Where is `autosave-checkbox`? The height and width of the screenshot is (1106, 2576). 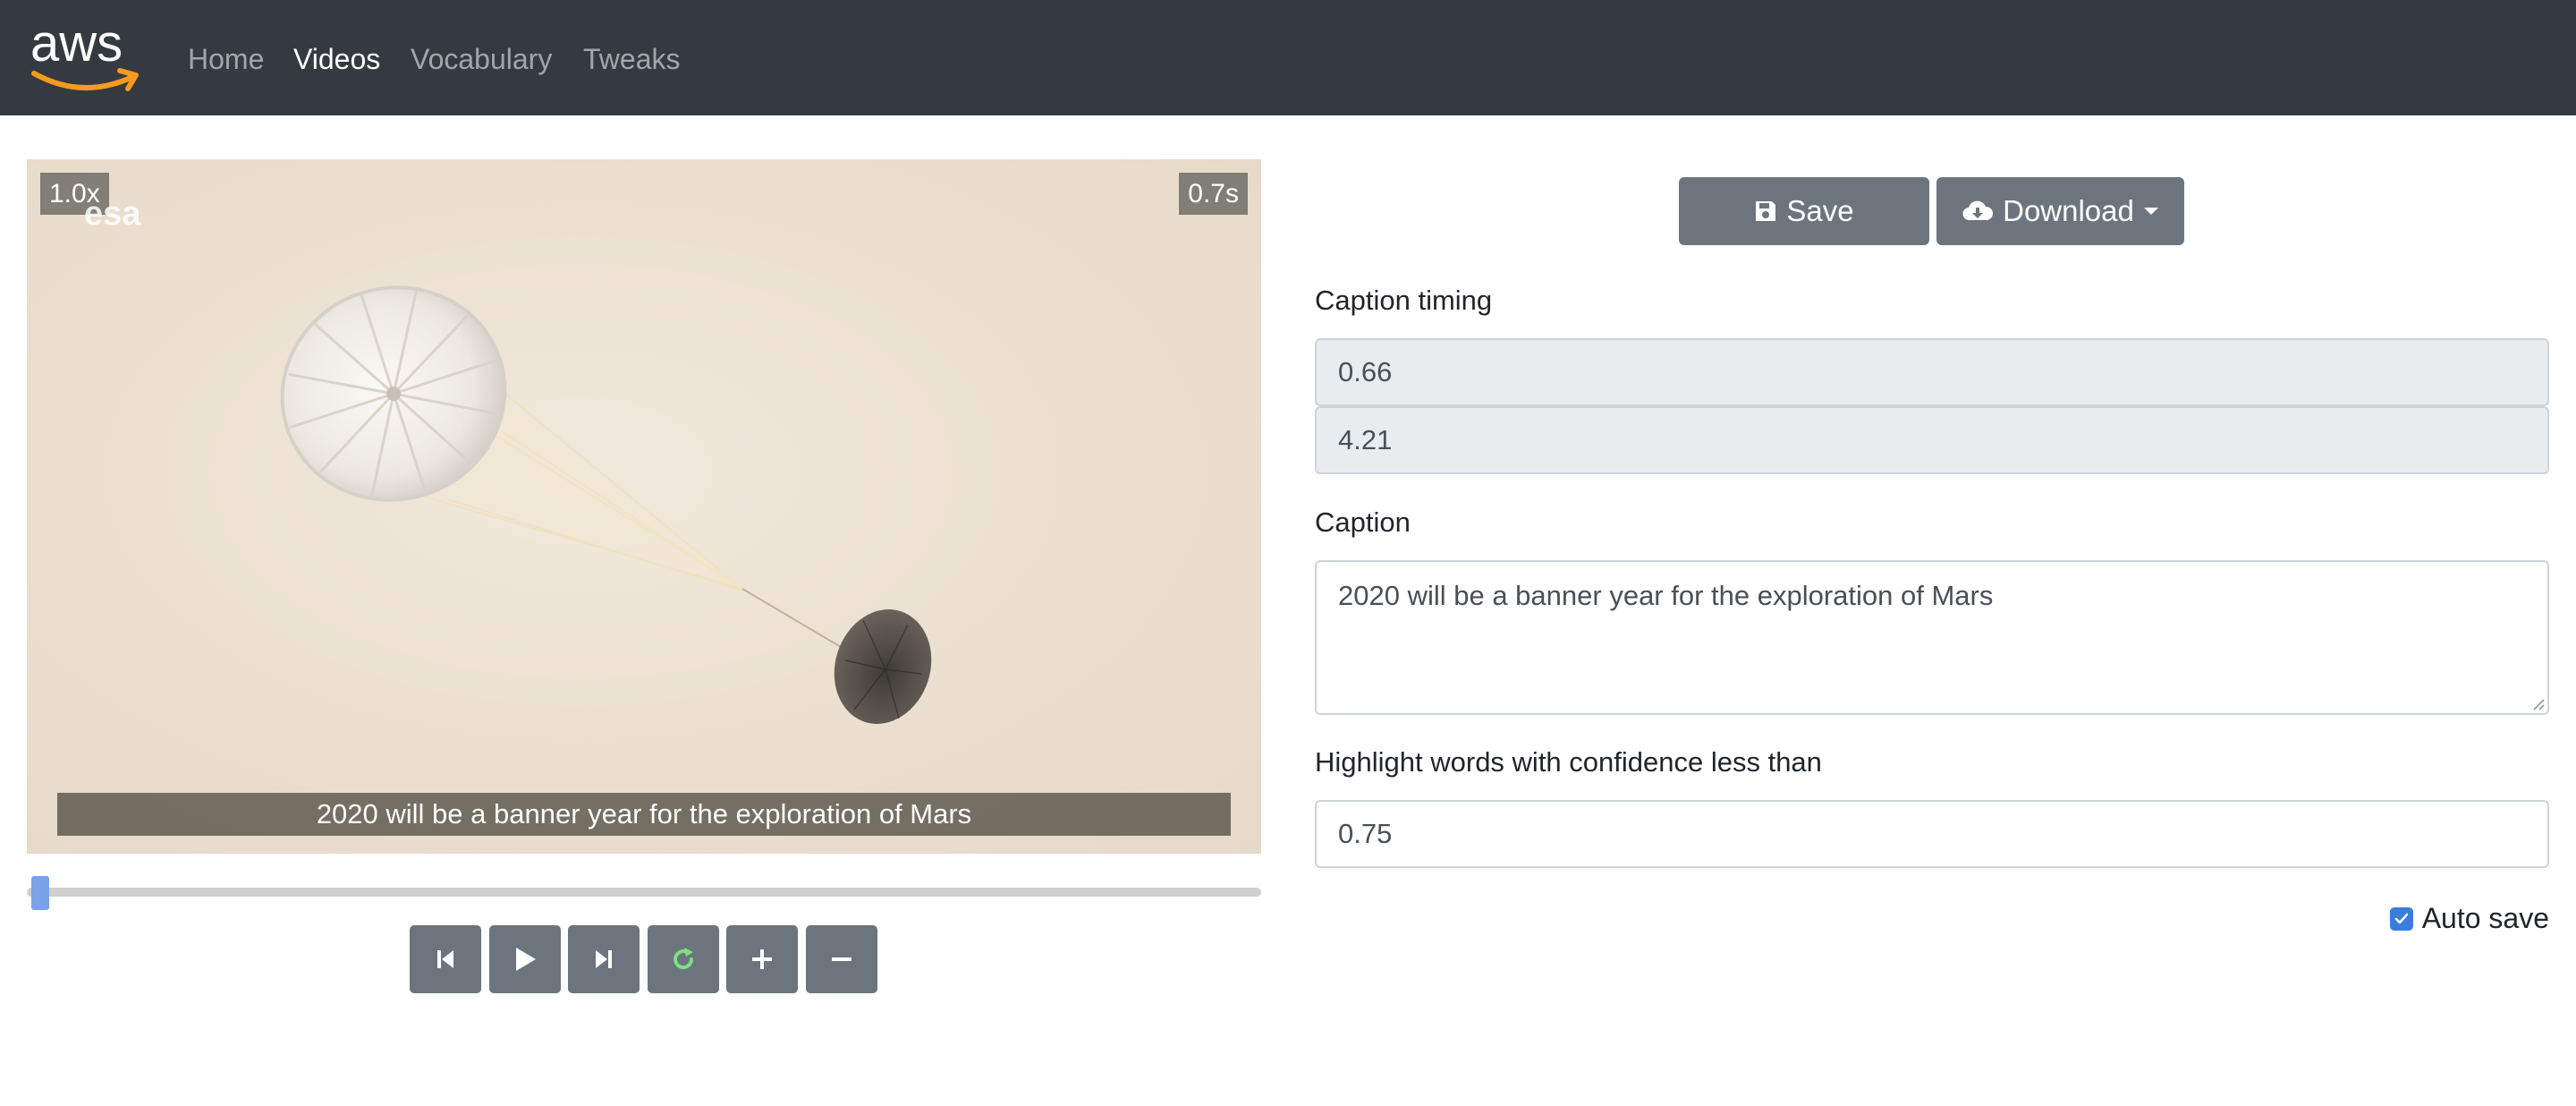 autosave-checkbox is located at coordinates (2401, 918).